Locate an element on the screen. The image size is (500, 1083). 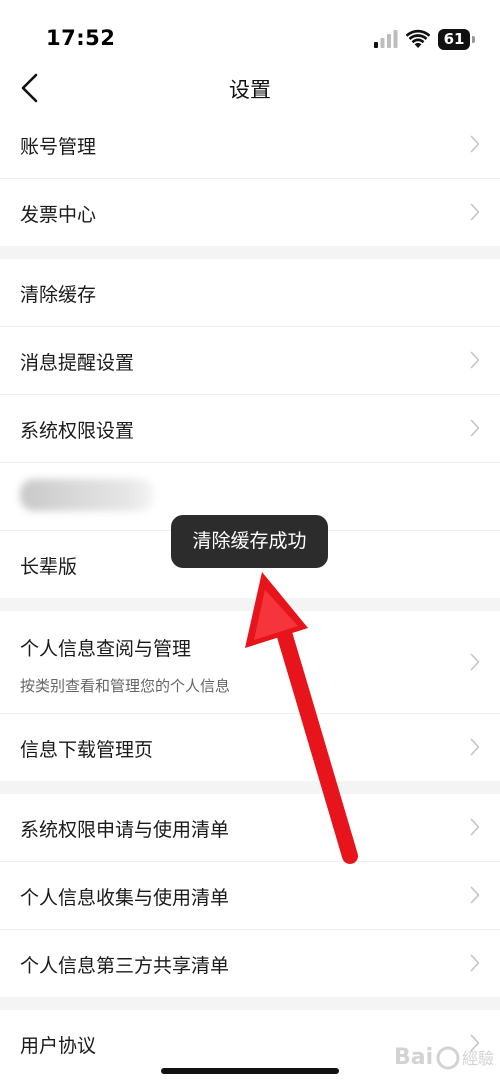
page-title: 设置 is located at coordinates (250, 90).